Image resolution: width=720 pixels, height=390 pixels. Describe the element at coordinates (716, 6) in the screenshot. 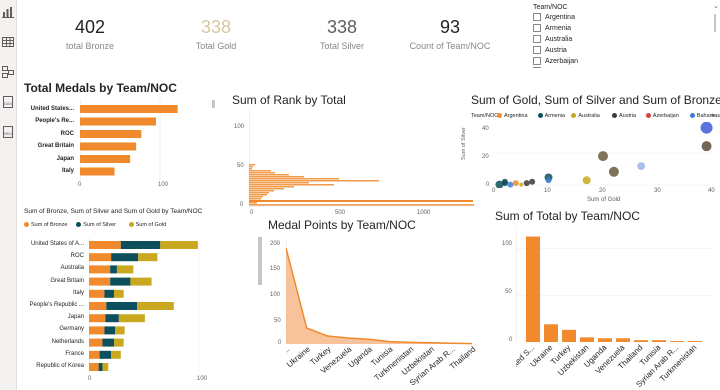

I see `slicer-chevron-icon: ⌄` at that location.